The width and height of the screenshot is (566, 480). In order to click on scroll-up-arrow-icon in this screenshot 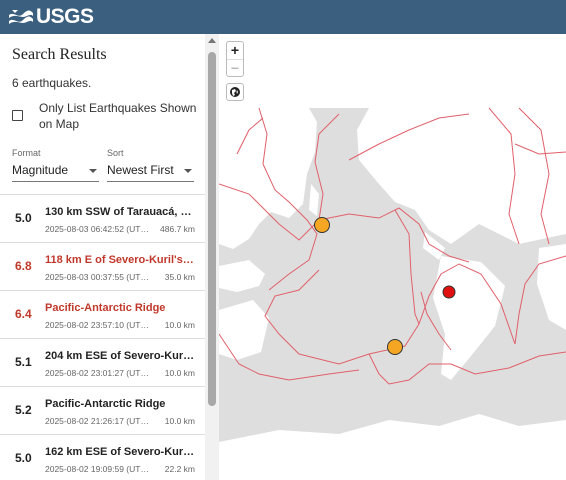, I will do `click(212, 40)`.